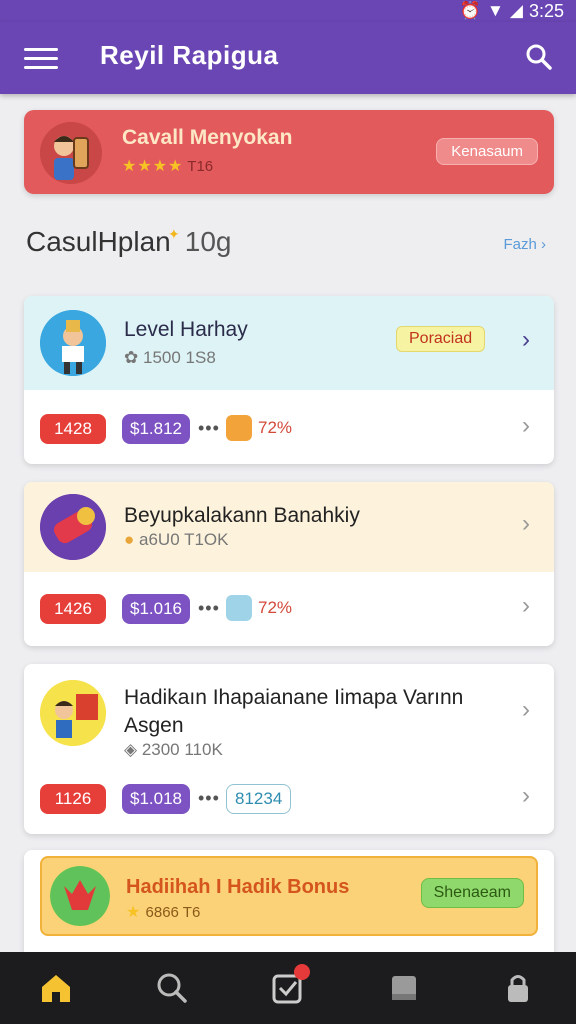 The height and width of the screenshot is (1024, 576). Describe the element at coordinates (470, 10) in the screenshot. I see `alarm-icon: ⏰` at that location.